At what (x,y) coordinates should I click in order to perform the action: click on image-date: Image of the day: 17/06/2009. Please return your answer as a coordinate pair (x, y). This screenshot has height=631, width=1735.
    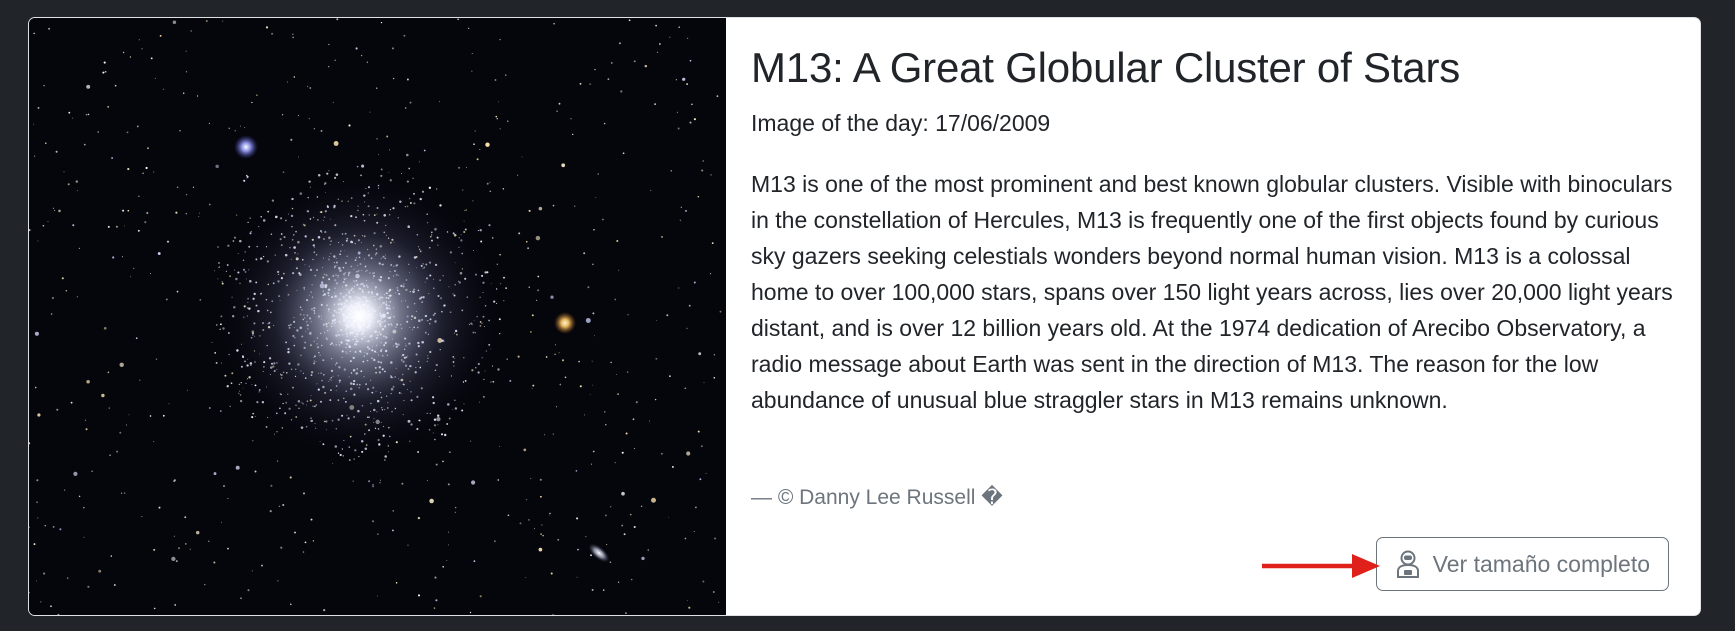
    Looking at the image, I should click on (901, 123).